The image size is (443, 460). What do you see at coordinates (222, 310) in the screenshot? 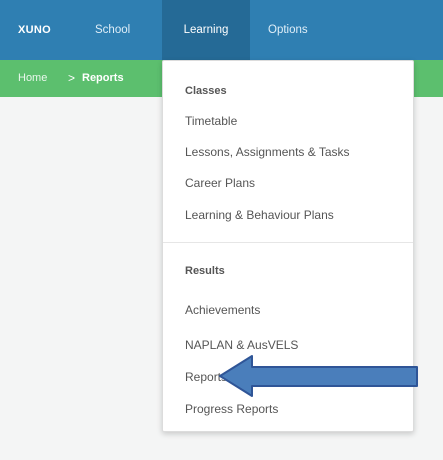
I see `menu-item-achievements: Achievements` at bounding box center [222, 310].